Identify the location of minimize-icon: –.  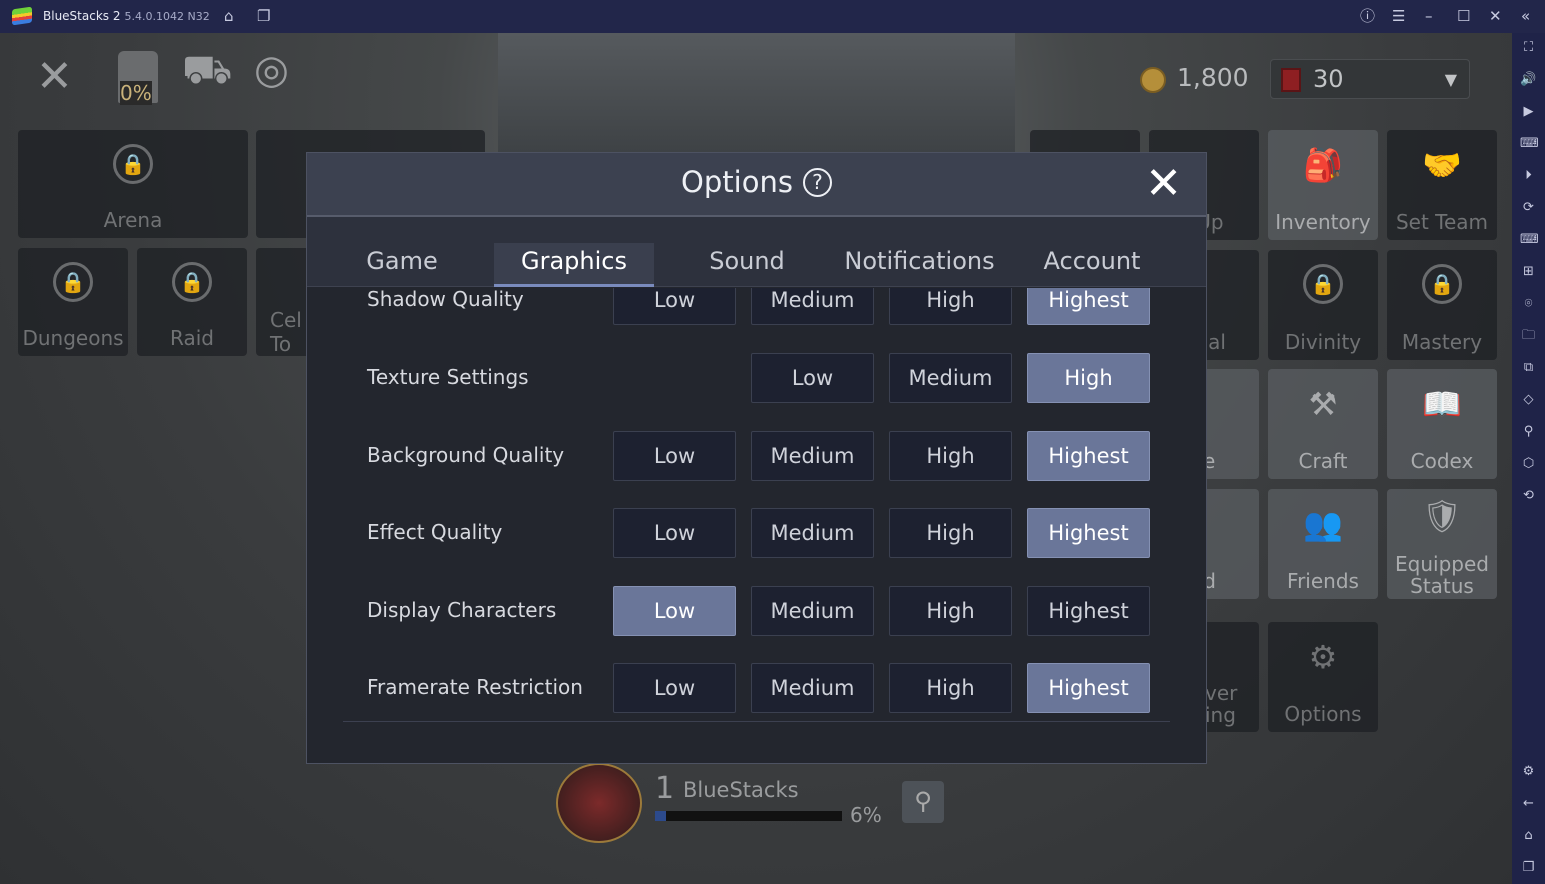
(1429, 16).